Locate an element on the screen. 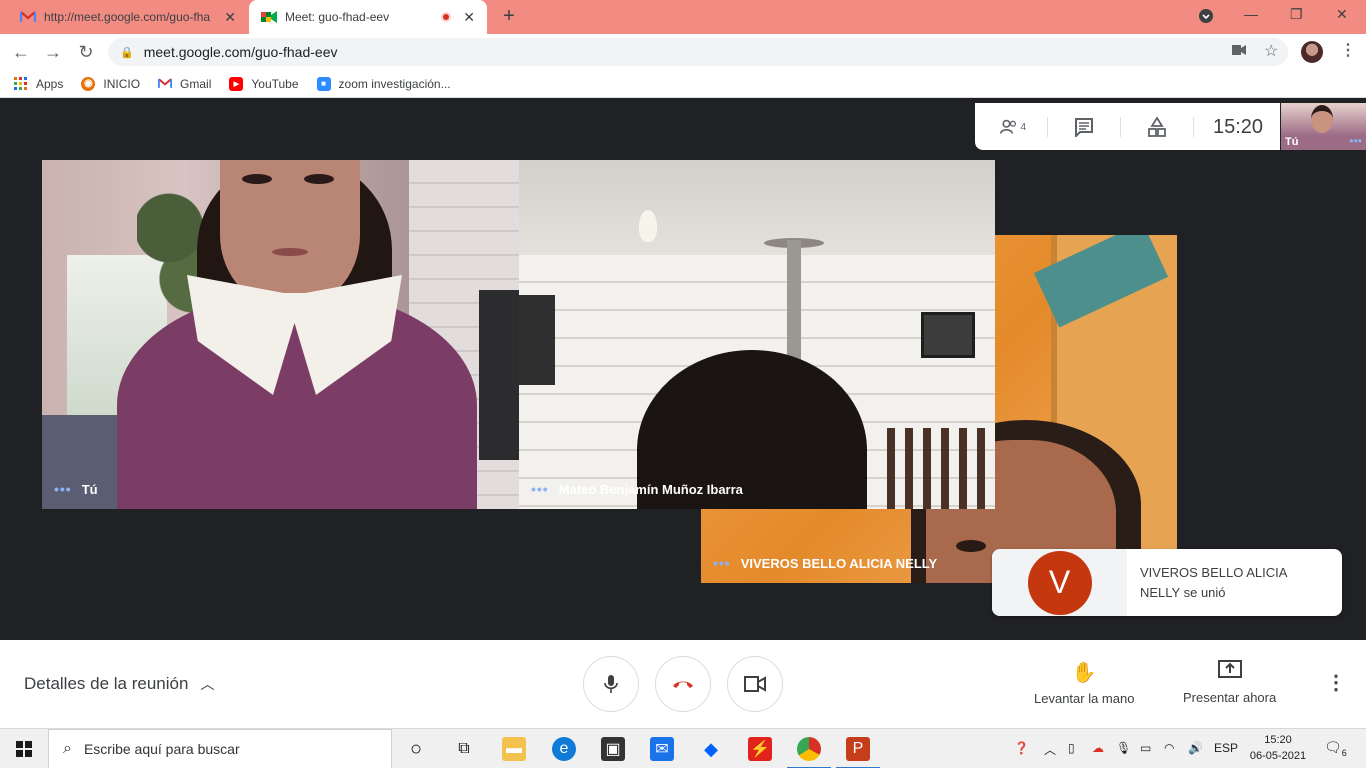  wall-picture-frame is located at coordinates (948, 335).